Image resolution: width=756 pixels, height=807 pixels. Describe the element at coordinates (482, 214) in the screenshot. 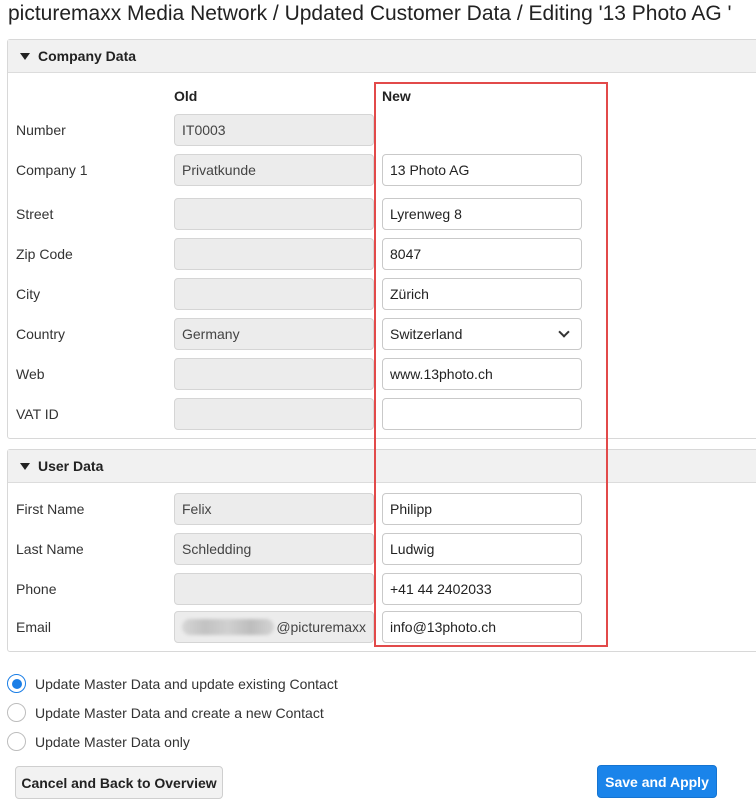

I see `street-new-input: Lyrenweg 8` at that location.